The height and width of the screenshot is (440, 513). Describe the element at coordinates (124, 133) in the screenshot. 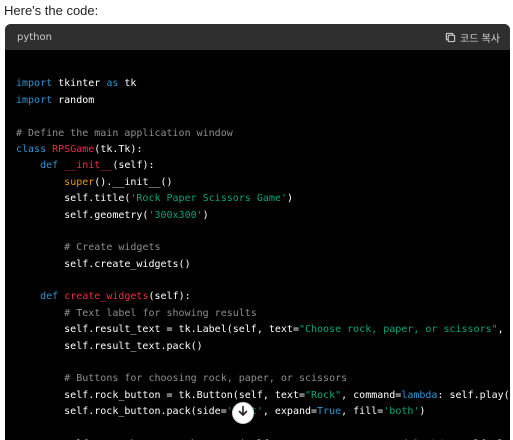

I see `code-token: # Define the main application window` at that location.